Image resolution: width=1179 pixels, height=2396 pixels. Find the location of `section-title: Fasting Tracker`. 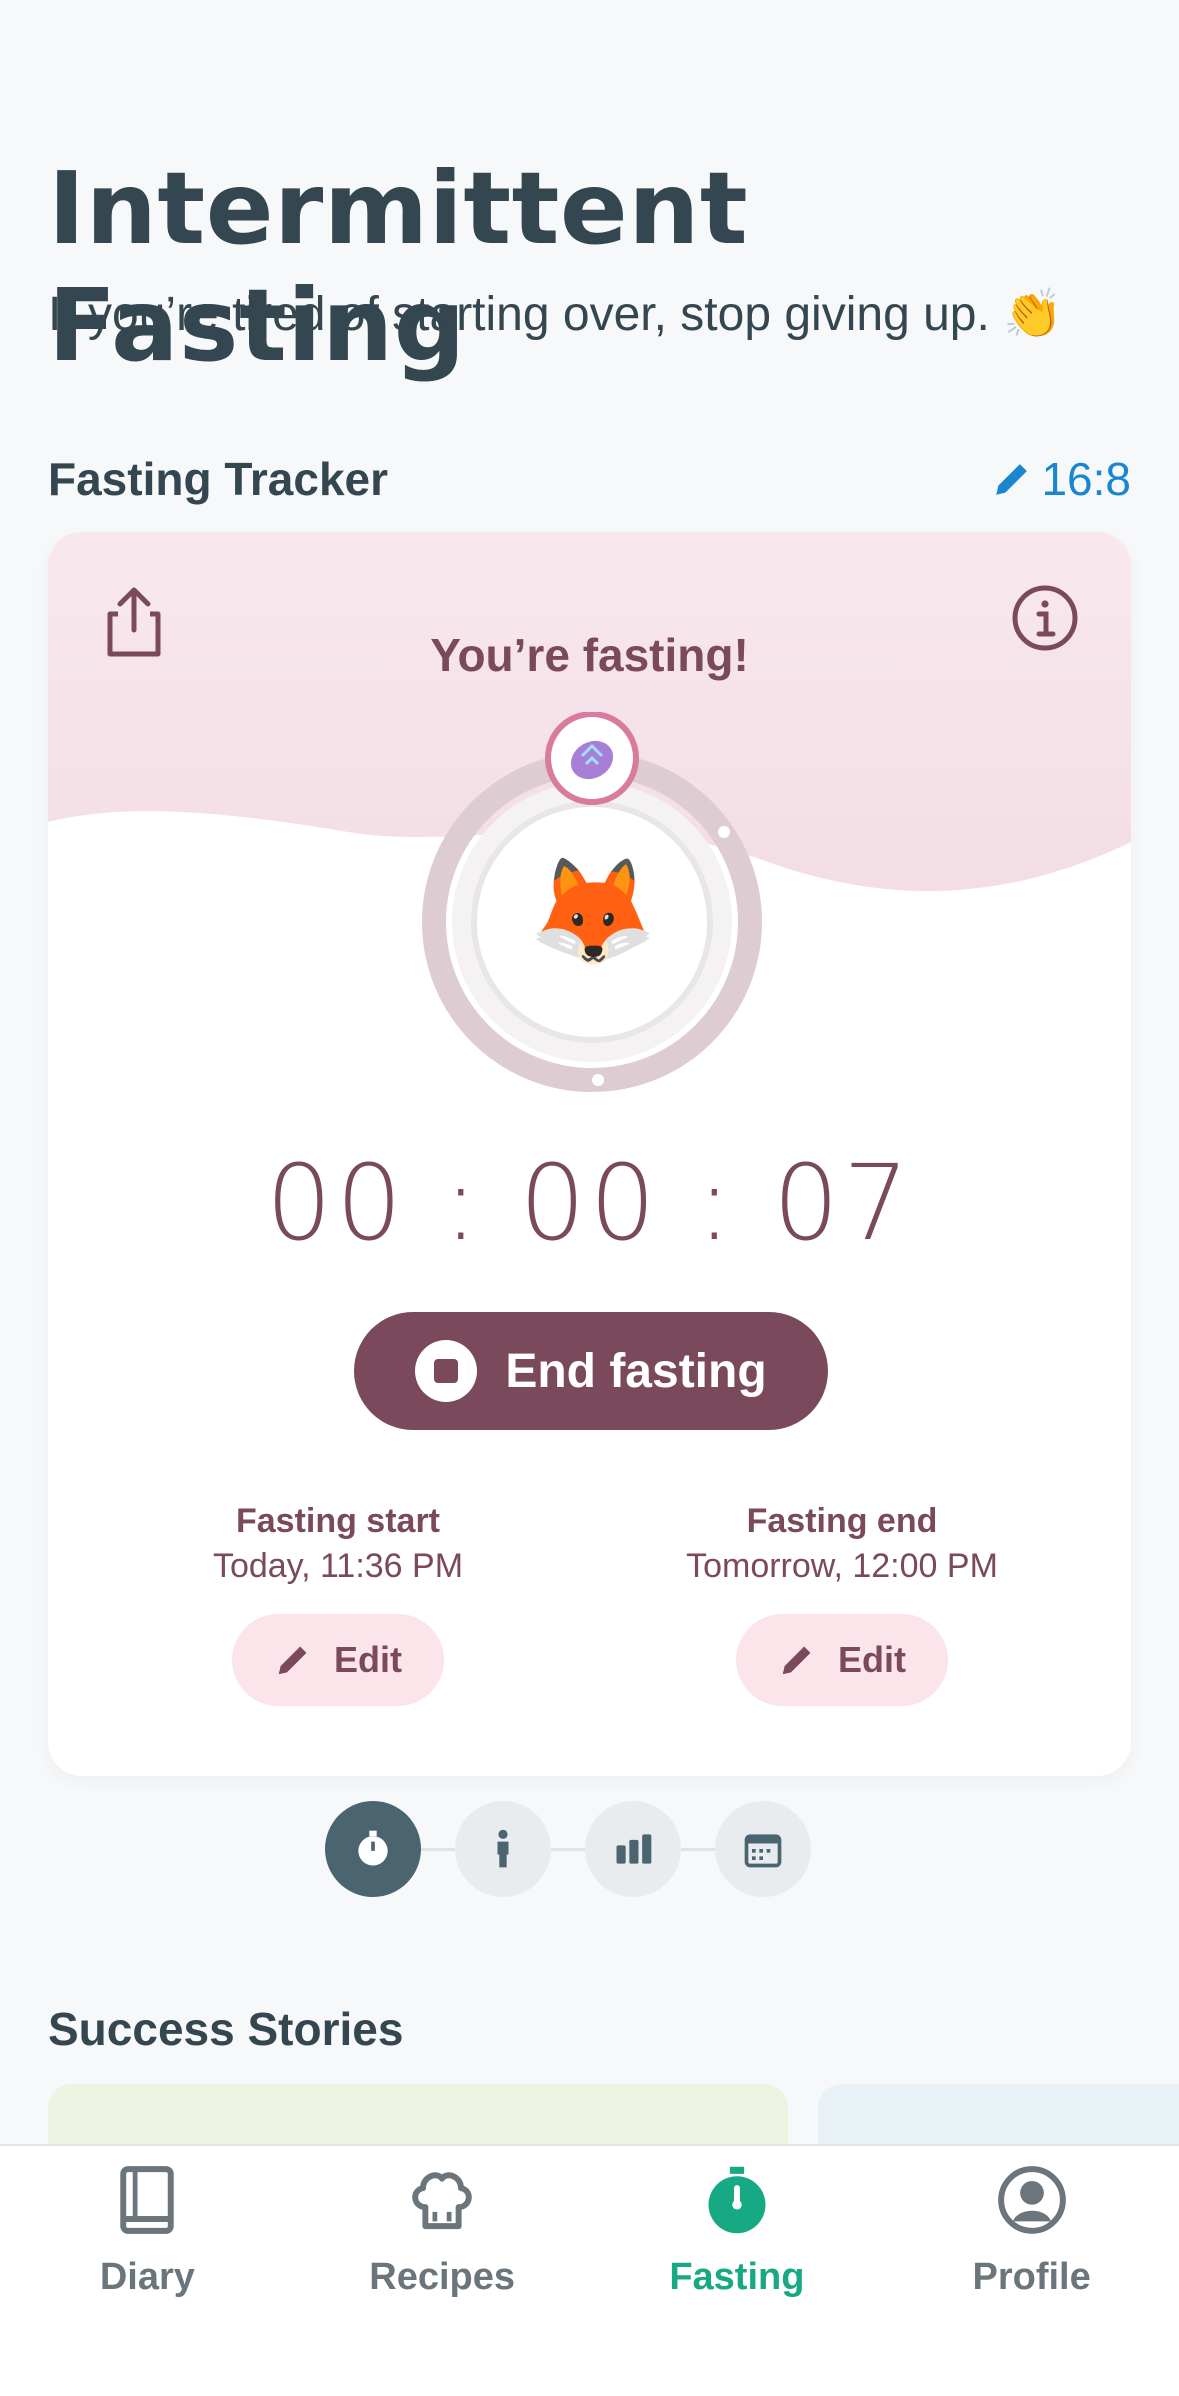

section-title: Fasting Tracker is located at coordinates (218, 479).